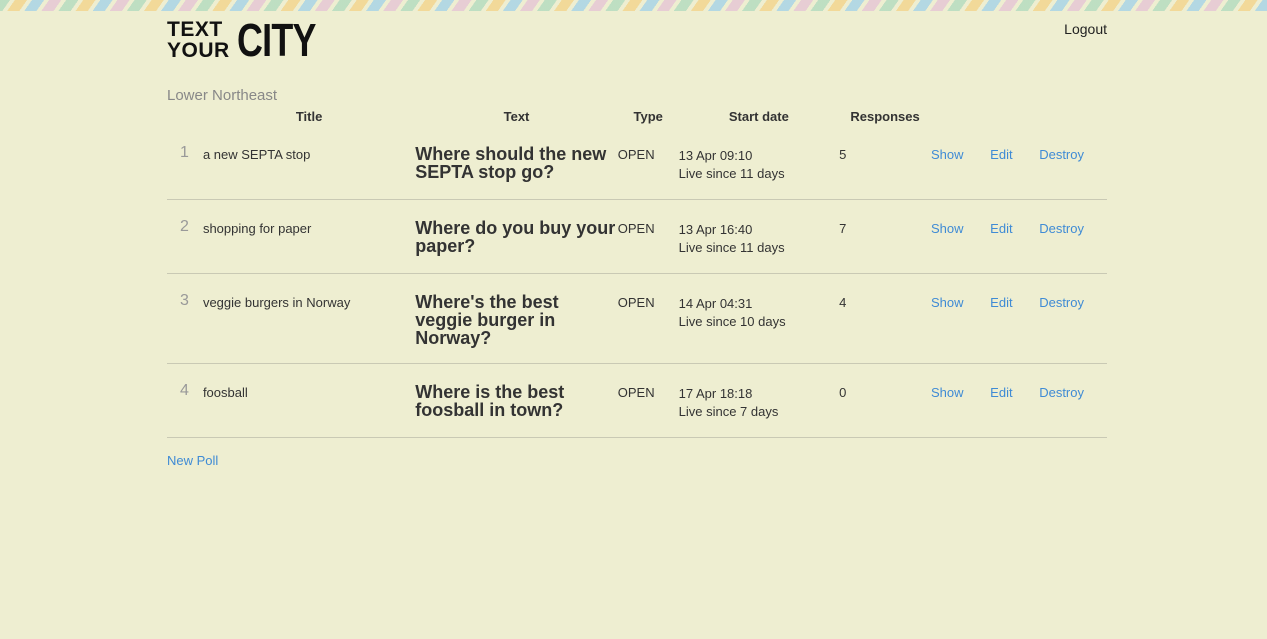 The image size is (1267, 639). Describe the element at coordinates (185, 116) in the screenshot. I see `header-index` at that location.